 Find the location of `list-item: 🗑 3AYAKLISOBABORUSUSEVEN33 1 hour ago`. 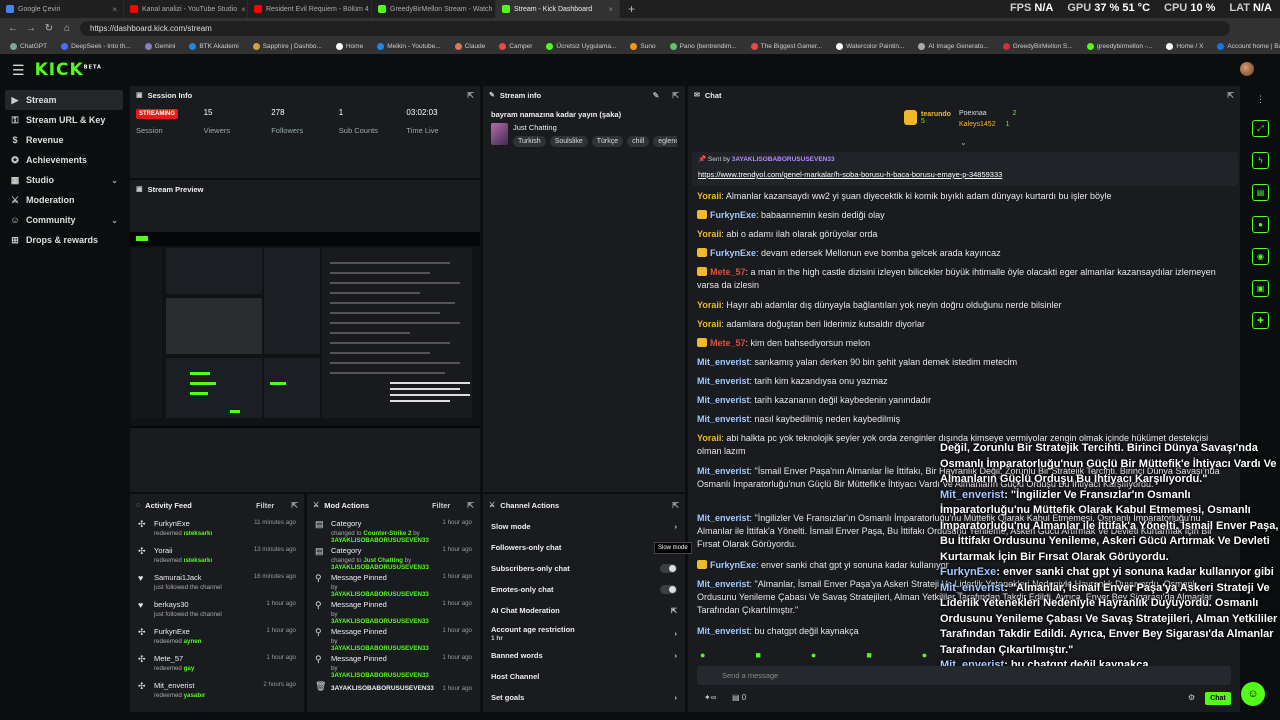

list-item: 🗑 3AYAKLISOBABORUSUSEVEN33 1 hour ago is located at coordinates (393, 691).